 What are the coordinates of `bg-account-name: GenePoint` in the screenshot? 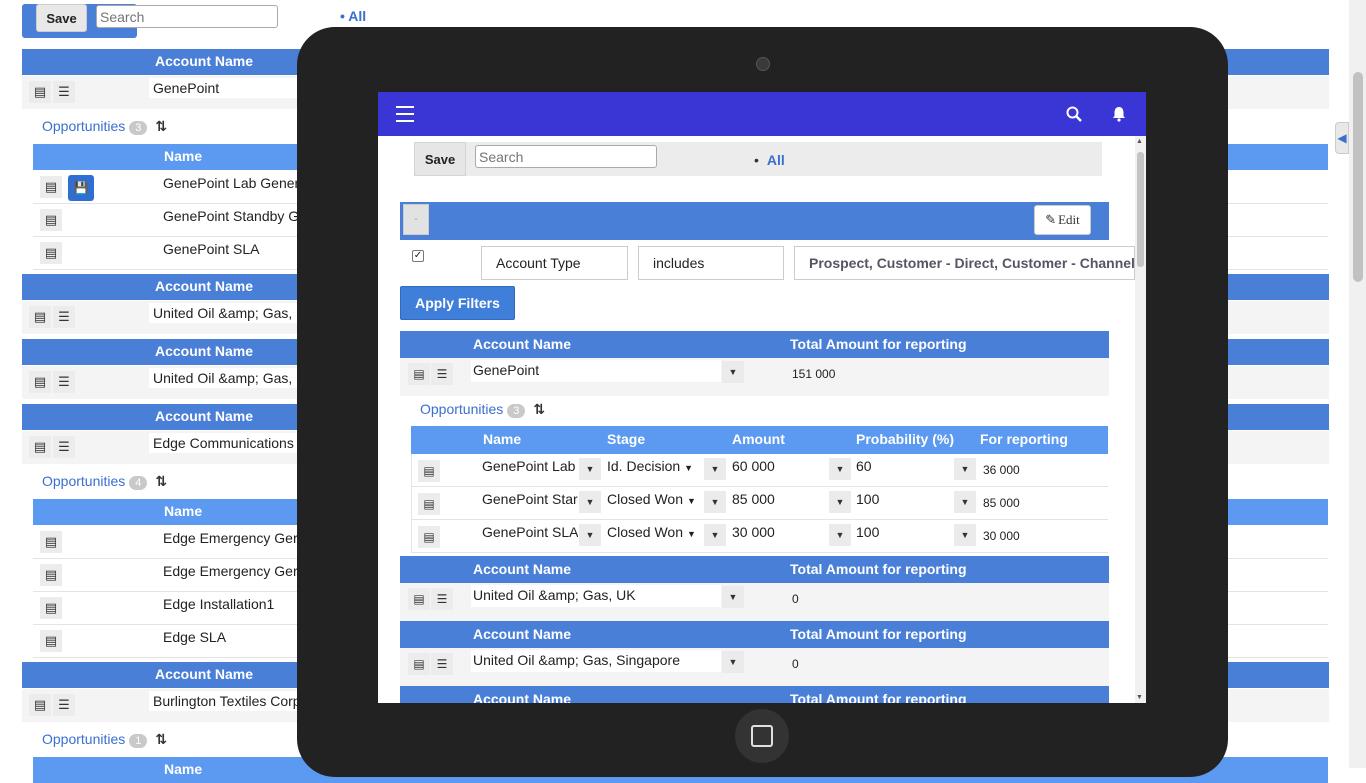 It's located at (224, 88).